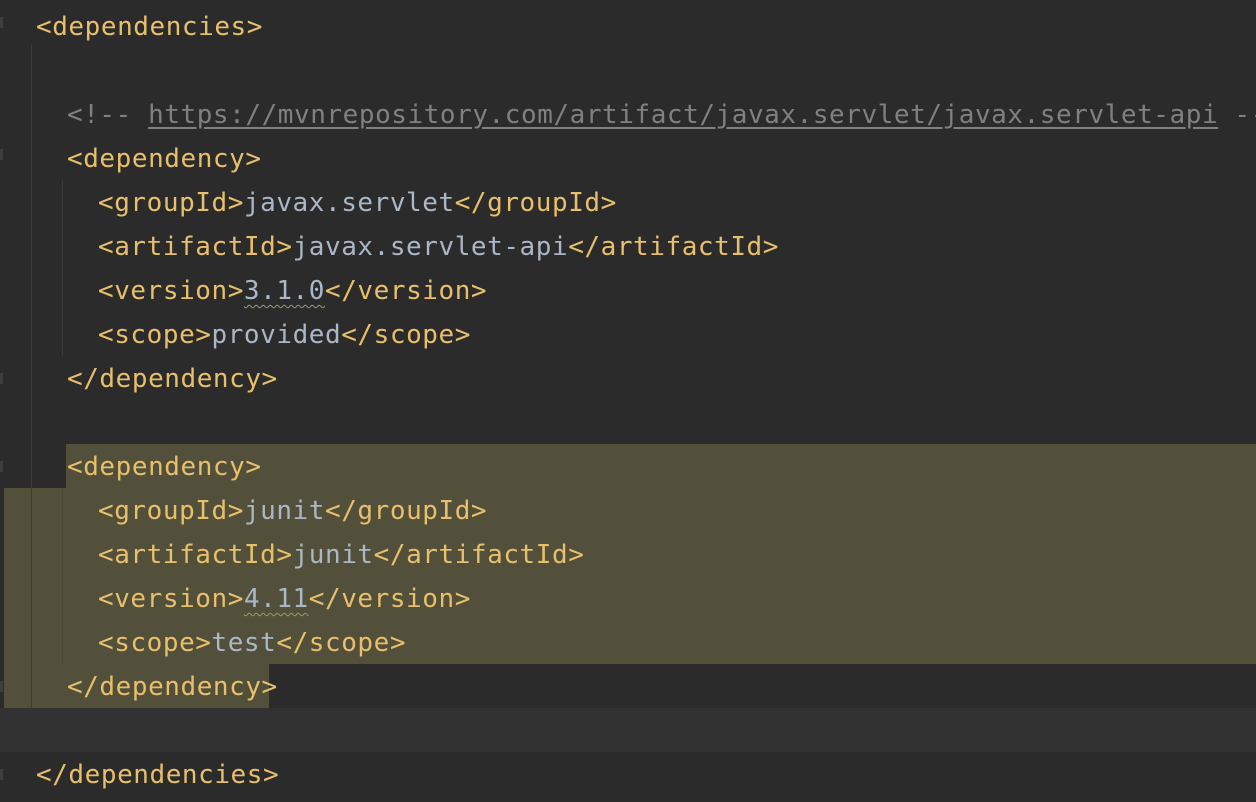 This screenshot has width=1256, height=802. Describe the element at coordinates (628, 599) in the screenshot. I see `code-line: <version>4.11</version>` at that location.